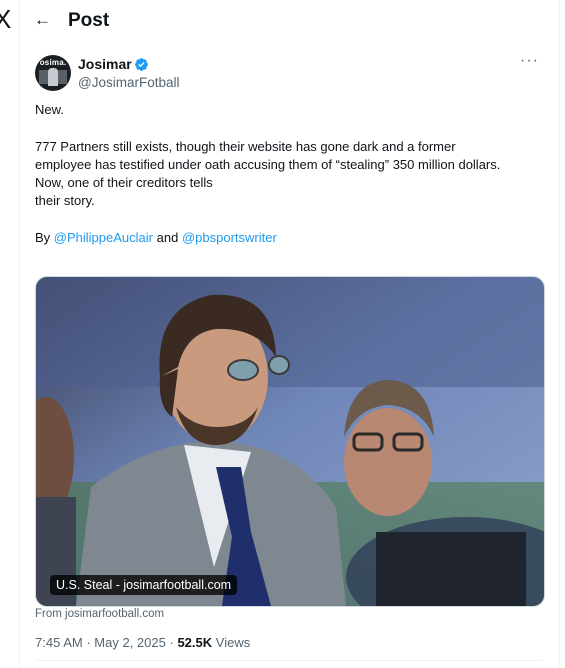 This screenshot has height=668, width=565. What do you see at coordinates (128, 82) in the screenshot?
I see `author-handle: @JosimarFotball` at bounding box center [128, 82].